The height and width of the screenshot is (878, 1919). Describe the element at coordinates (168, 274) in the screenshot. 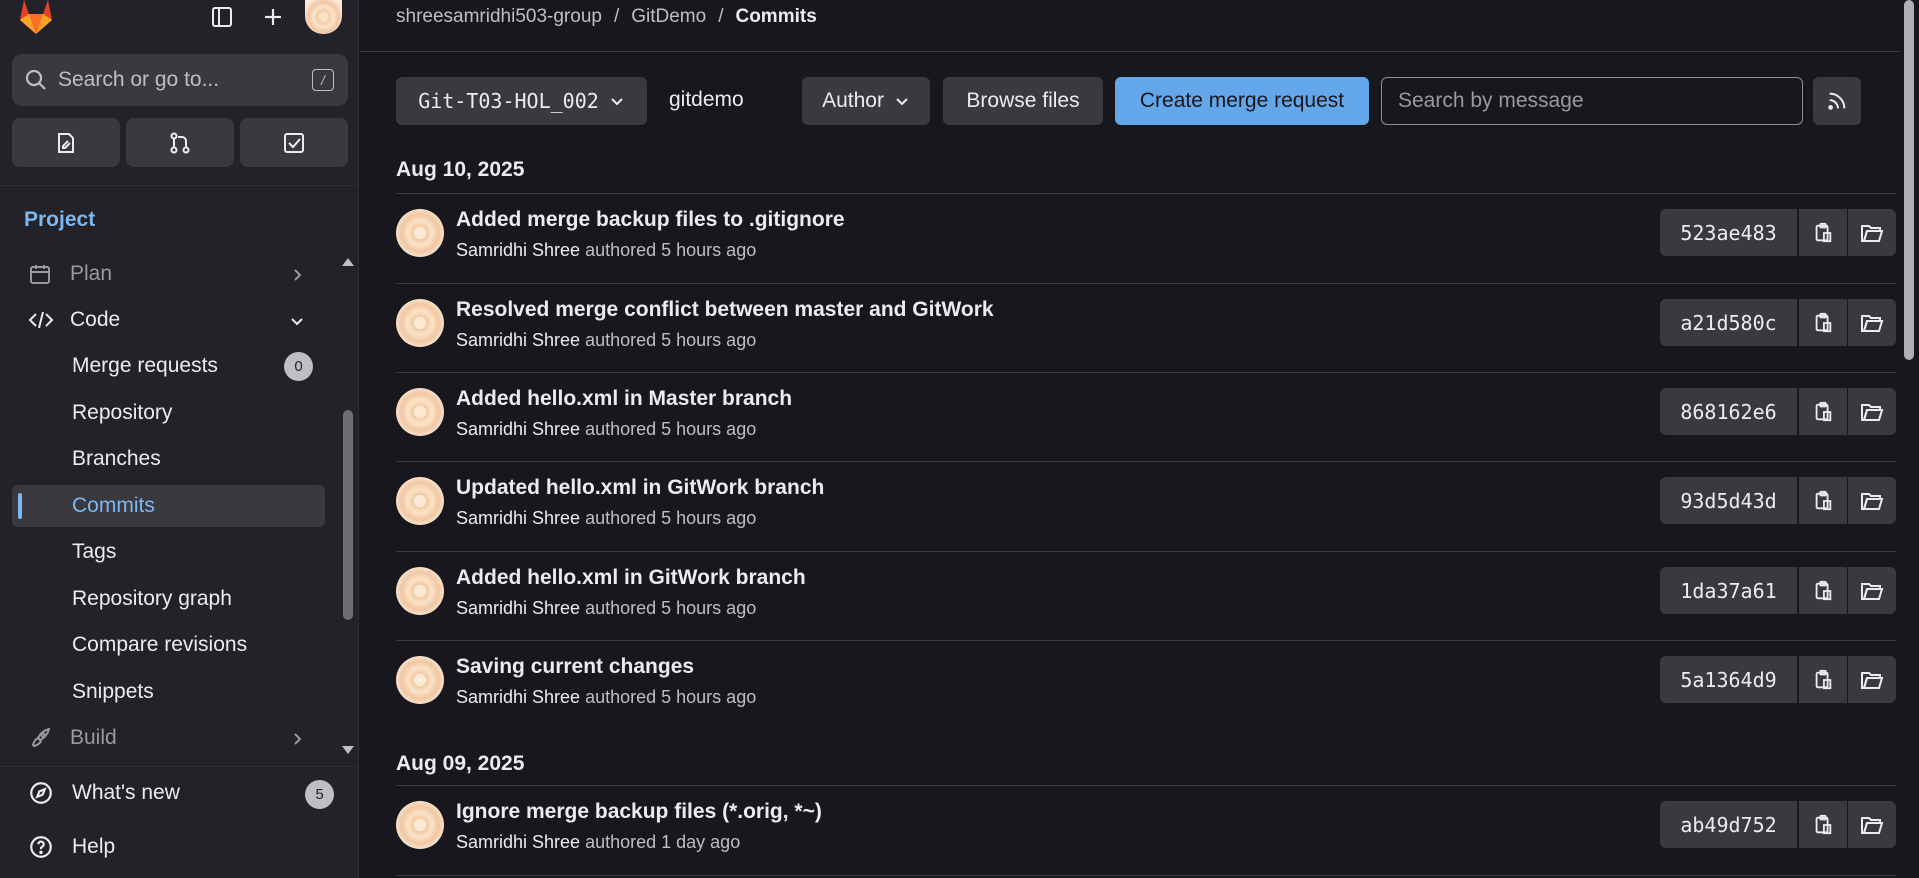

I see `sidebar-item-plan: Plan` at that location.